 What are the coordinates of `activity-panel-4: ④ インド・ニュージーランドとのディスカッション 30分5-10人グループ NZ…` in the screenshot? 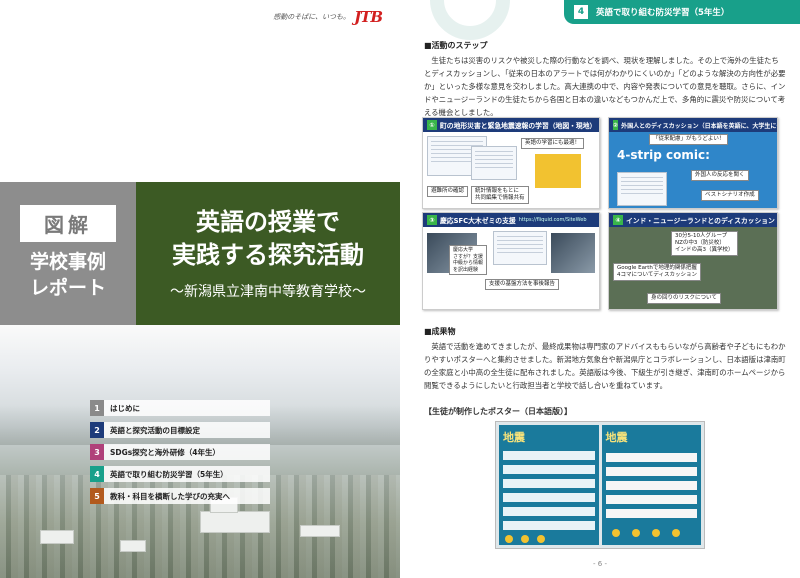 It's located at (693, 261).